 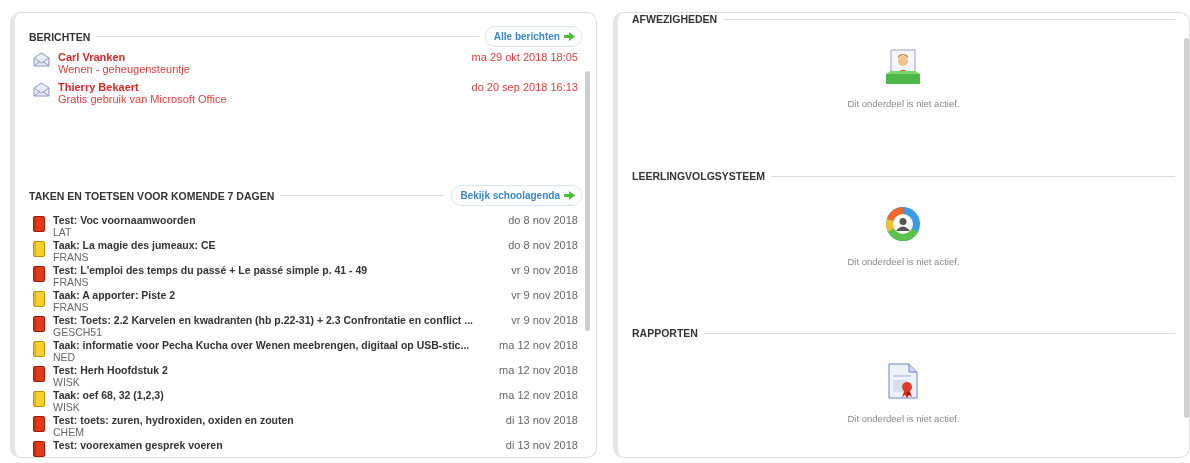 What do you see at coordinates (60, 36) in the screenshot?
I see `section-title: BERICHTEN` at bounding box center [60, 36].